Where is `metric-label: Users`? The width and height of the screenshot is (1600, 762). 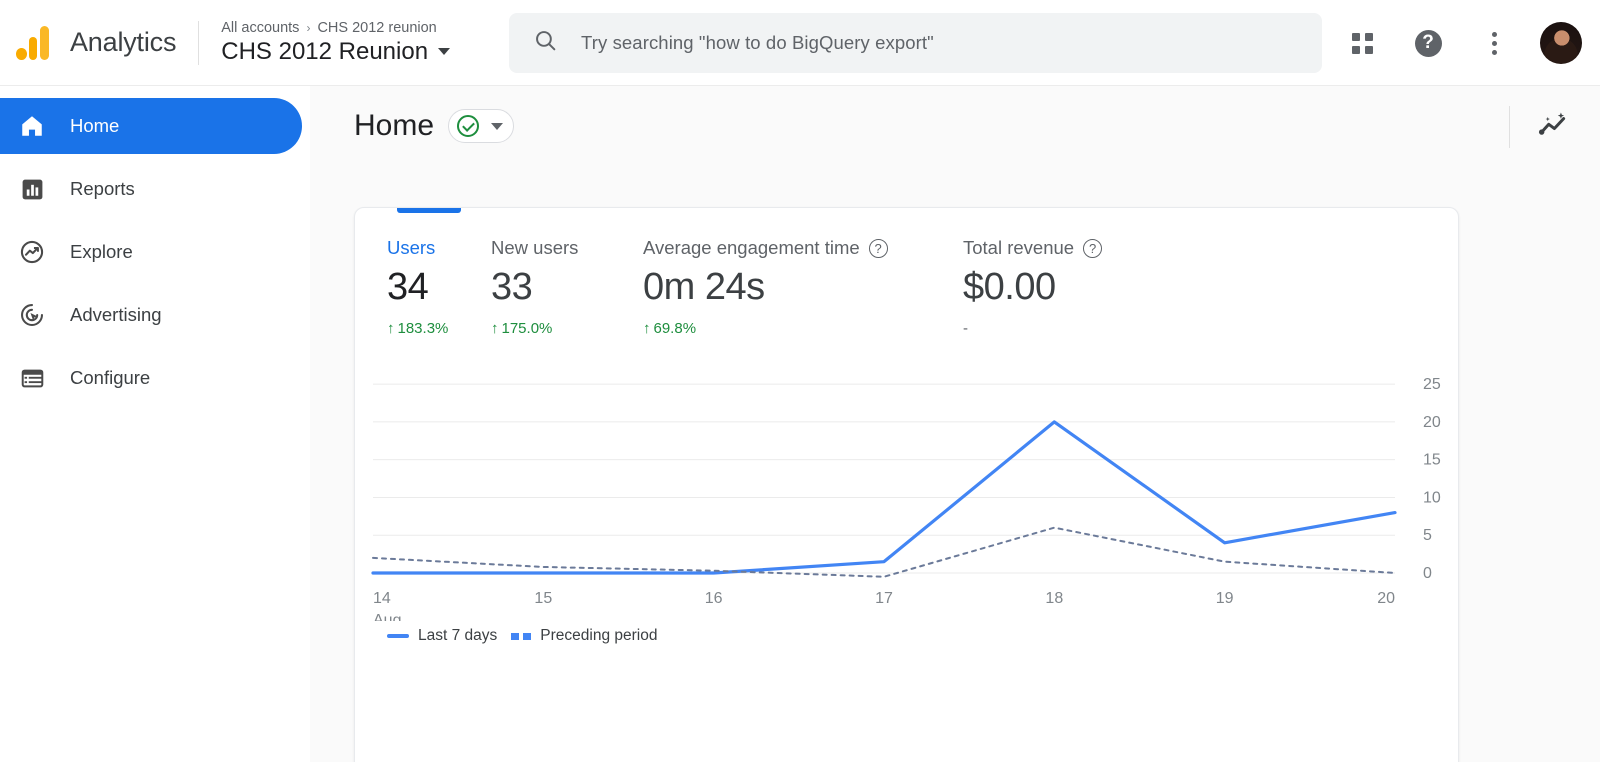 metric-label: Users is located at coordinates (411, 247).